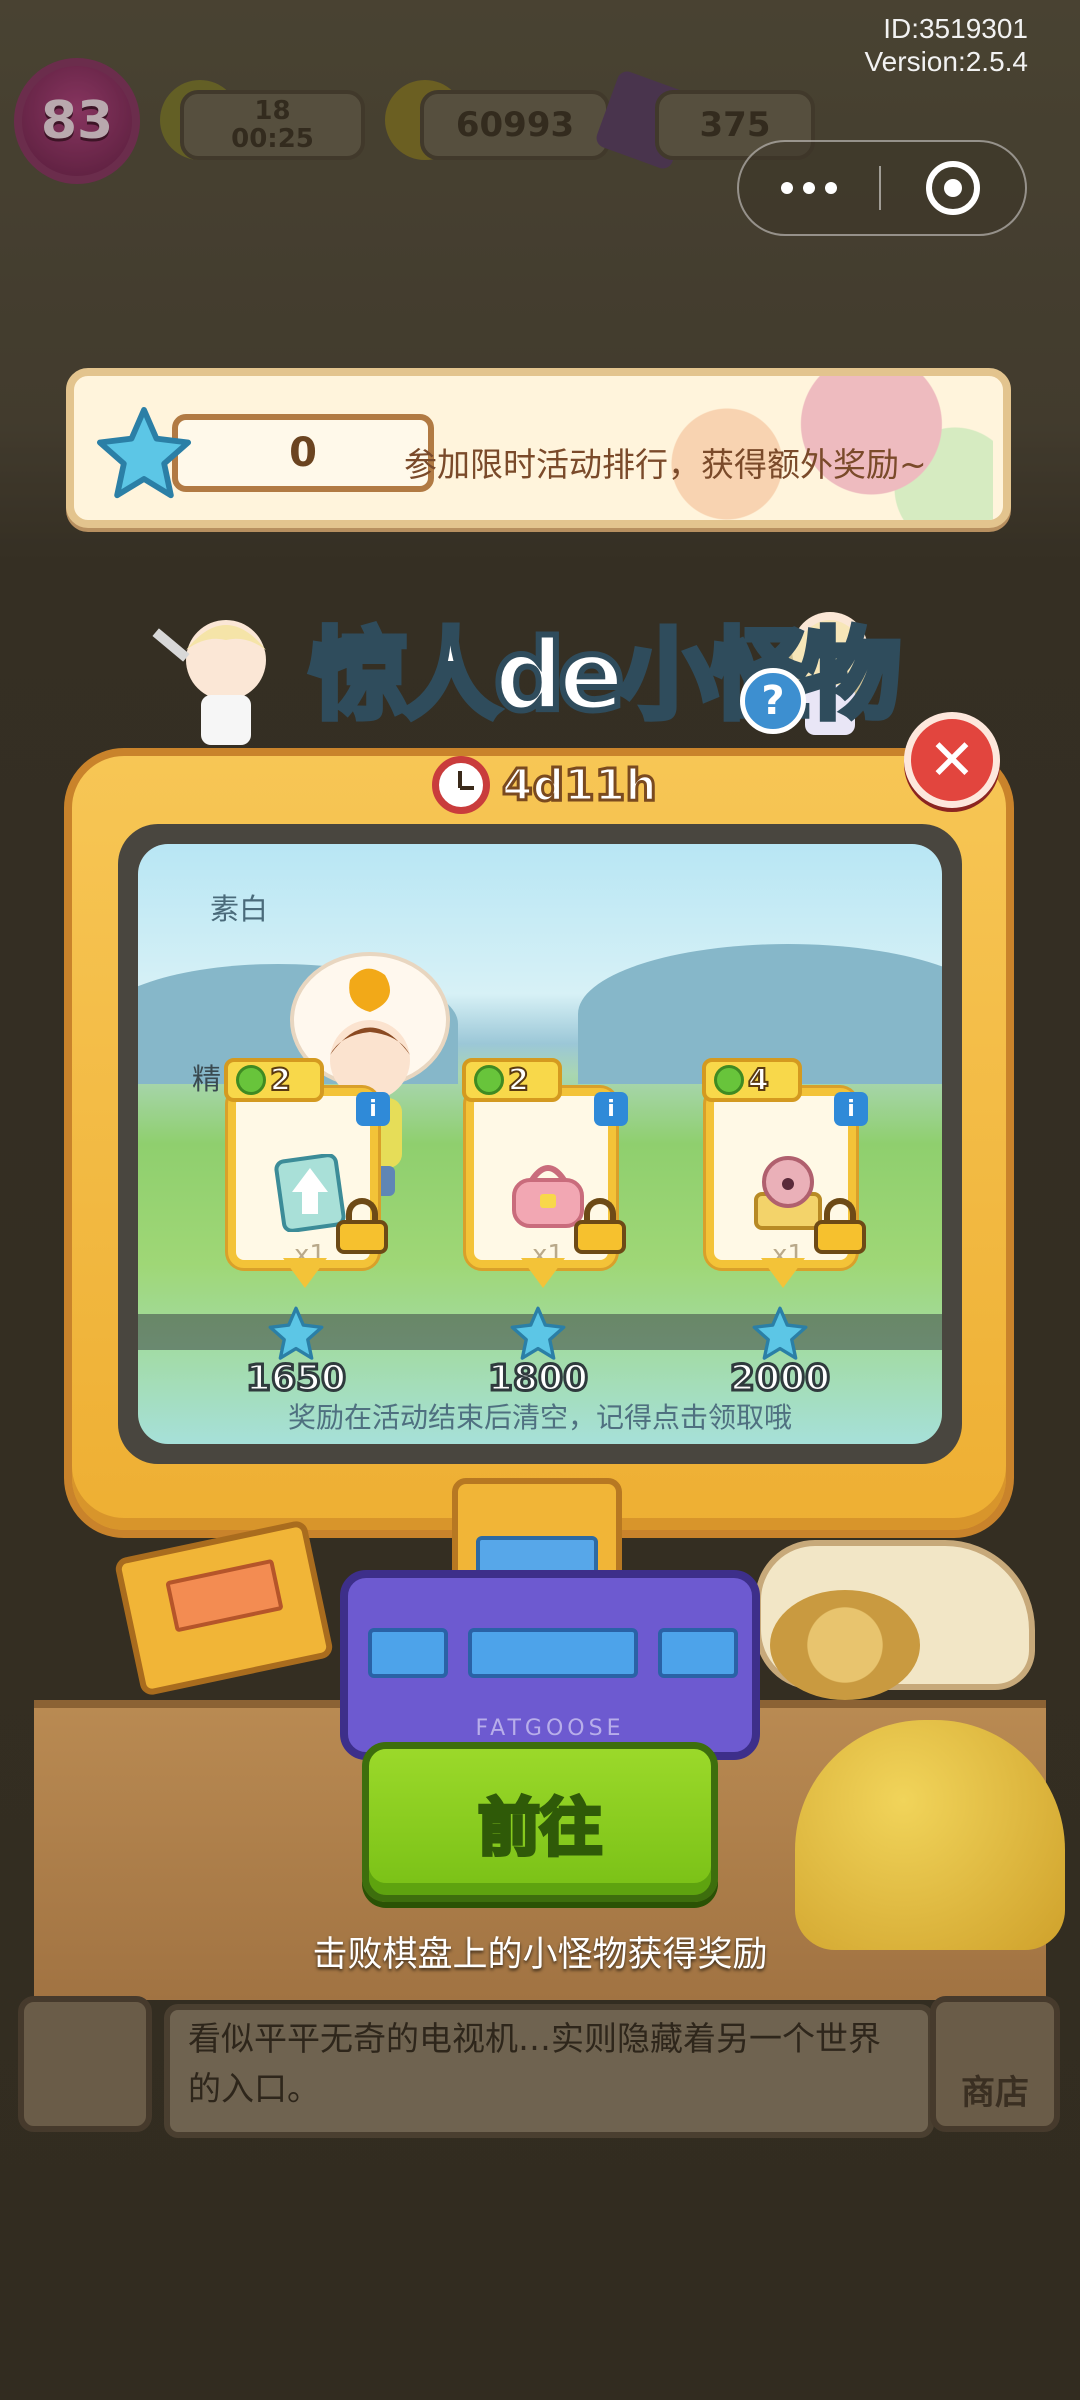 This screenshot has width=1080, height=2400. What do you see at coordinates (207, 1079) in the screenshot?
I see `side-character-name: 精` at bounding box center [207, 1079].